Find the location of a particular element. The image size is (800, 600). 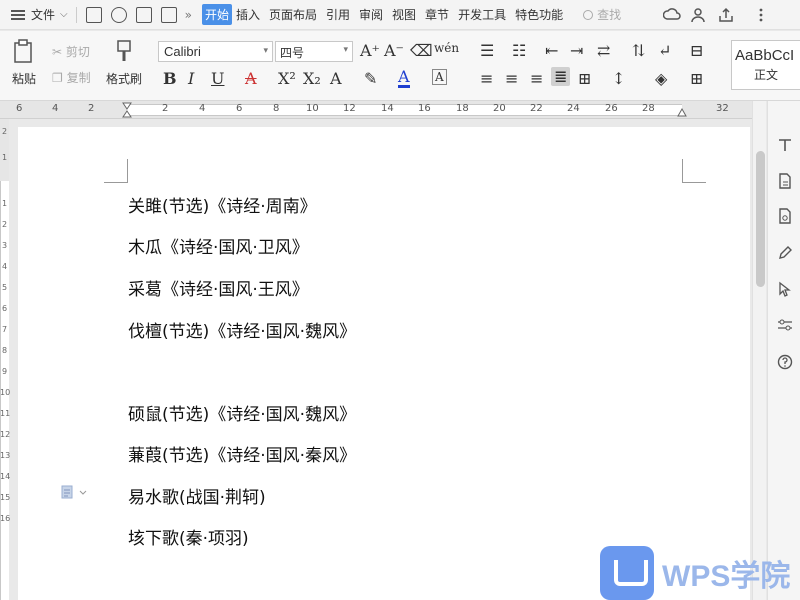

more-options-icon is located at coordinates (761, 15).